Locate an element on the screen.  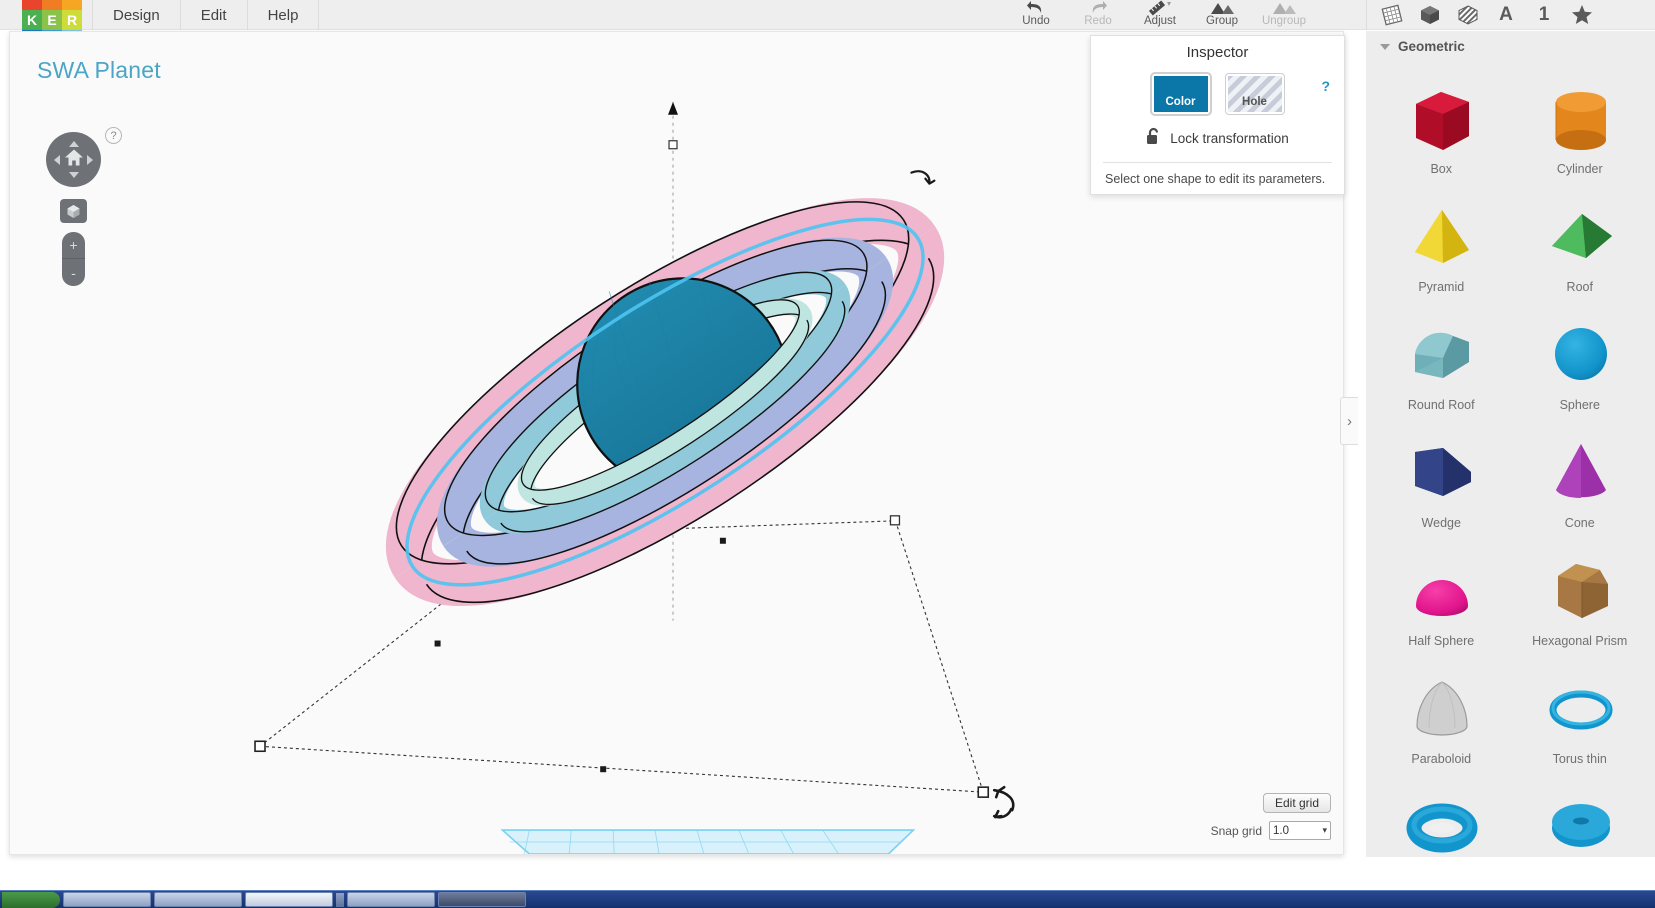
shapes-category-label: Geometric is located at coordinates (1431, 46).